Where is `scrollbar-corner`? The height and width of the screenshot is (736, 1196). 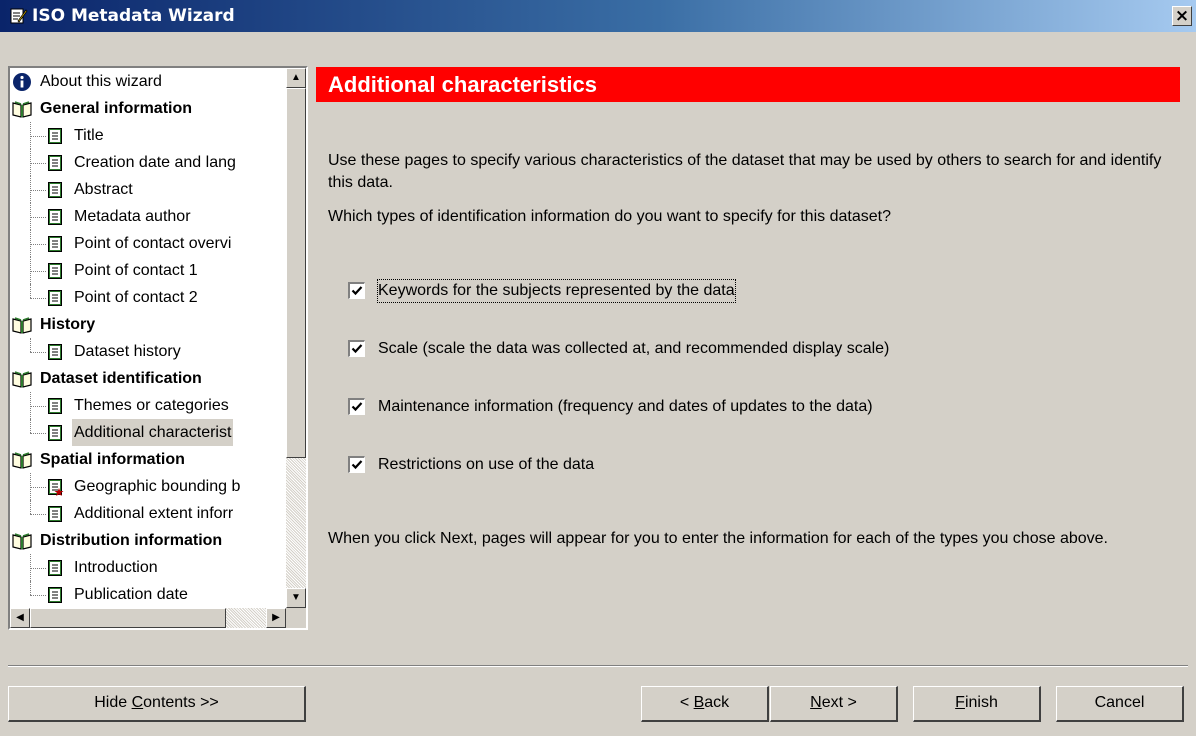
scrollbar-corner is located at coordinates (296, 618).